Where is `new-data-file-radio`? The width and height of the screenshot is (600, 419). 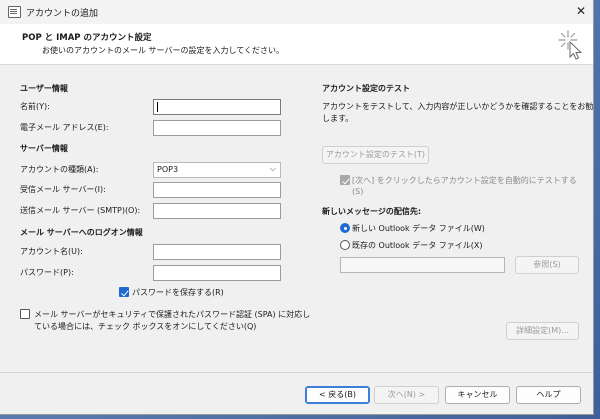
new-data-file-radio is located at coordinates (345, 228).